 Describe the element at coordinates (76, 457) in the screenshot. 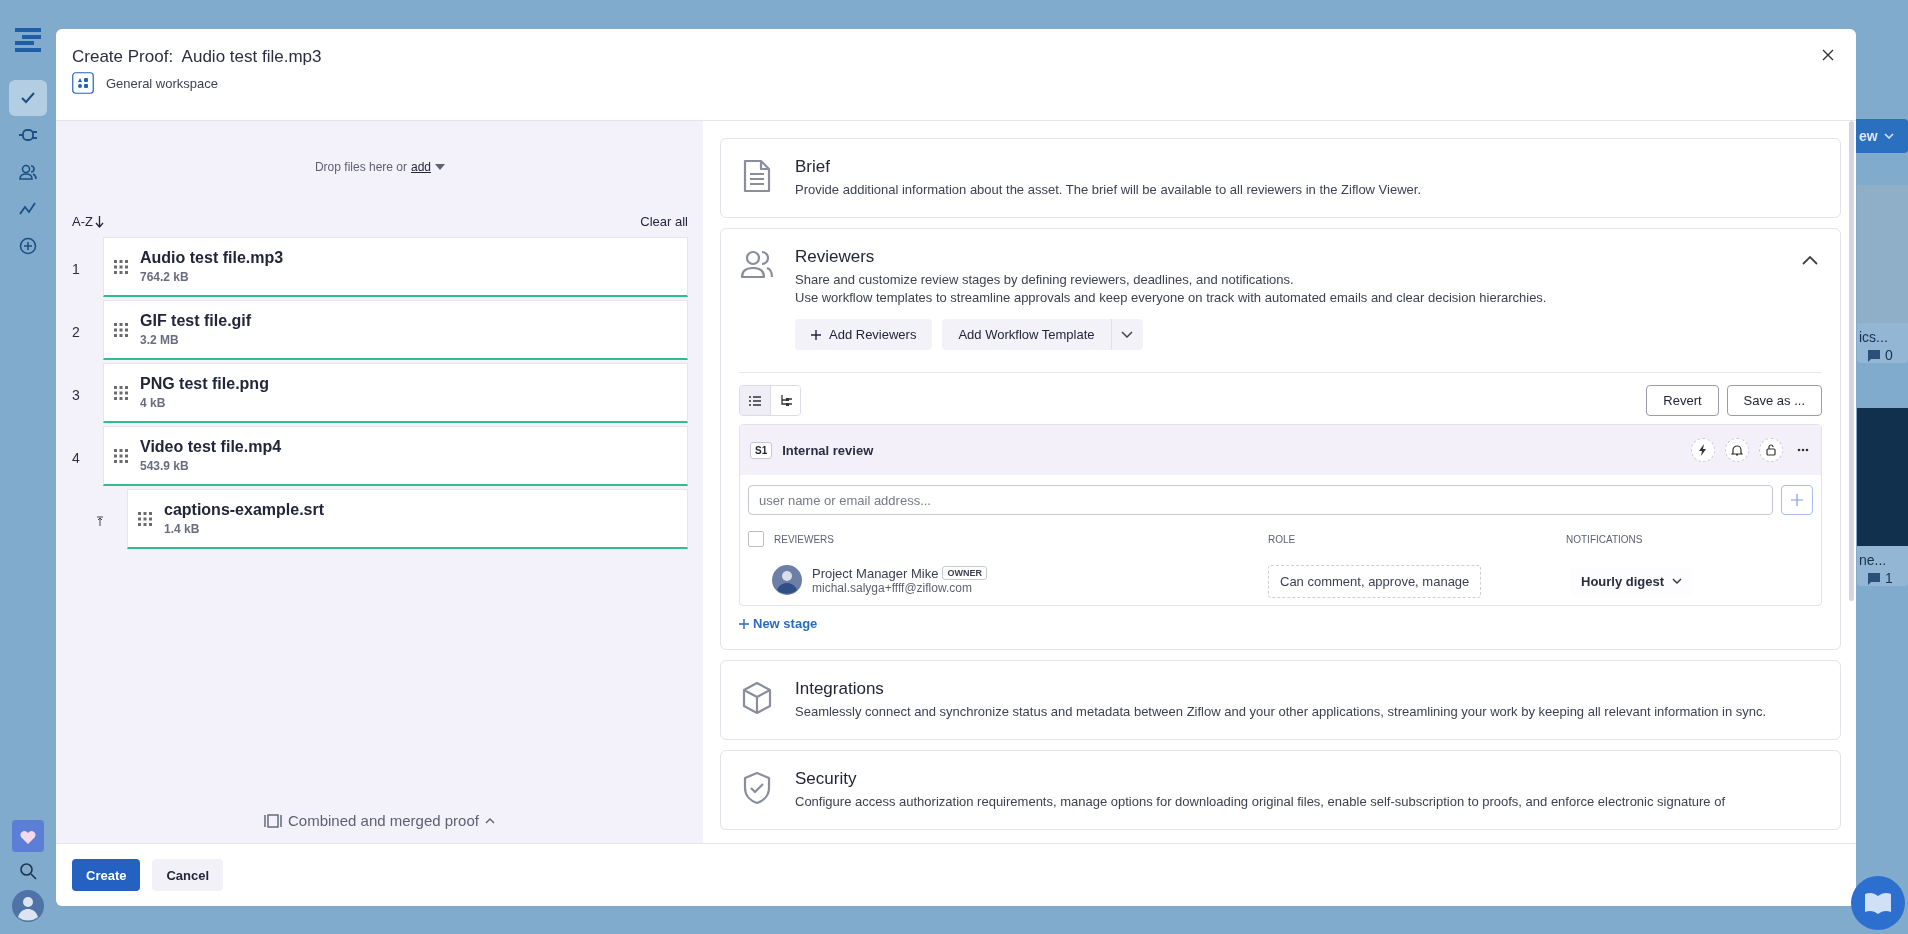

I see `file-number: 4` at that location.